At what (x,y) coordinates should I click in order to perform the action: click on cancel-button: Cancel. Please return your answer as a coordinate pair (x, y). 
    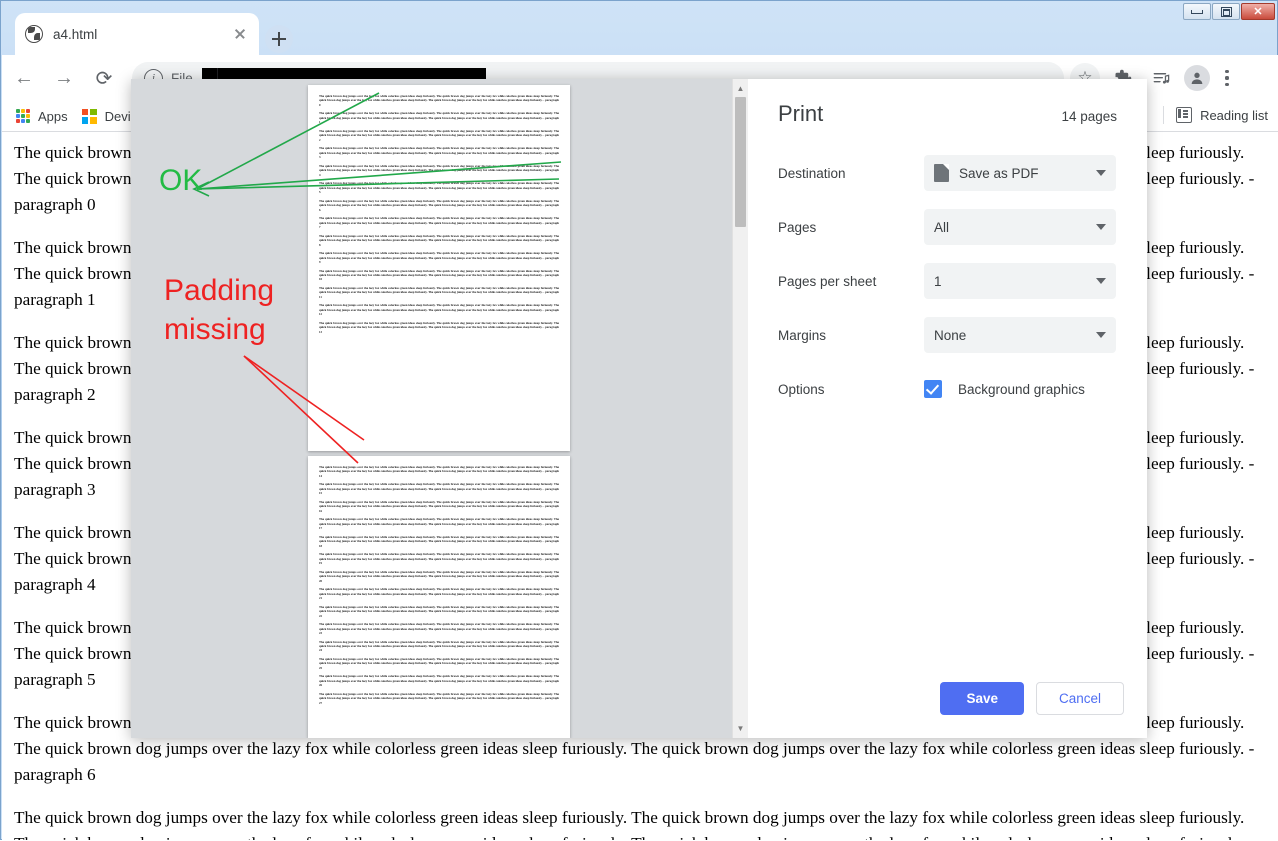
    Looking at the image, I should click on (1079, 698).